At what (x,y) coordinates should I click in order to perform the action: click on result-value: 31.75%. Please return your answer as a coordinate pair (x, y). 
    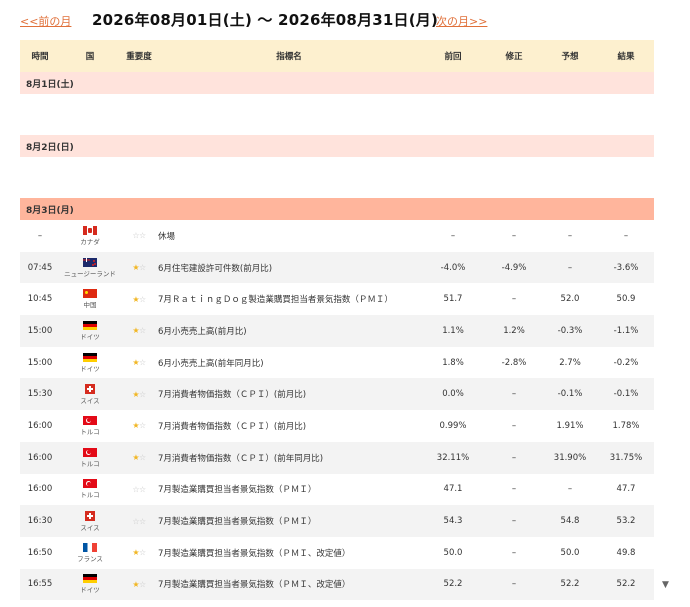
    Looking at the image, I should click on (626, 457).